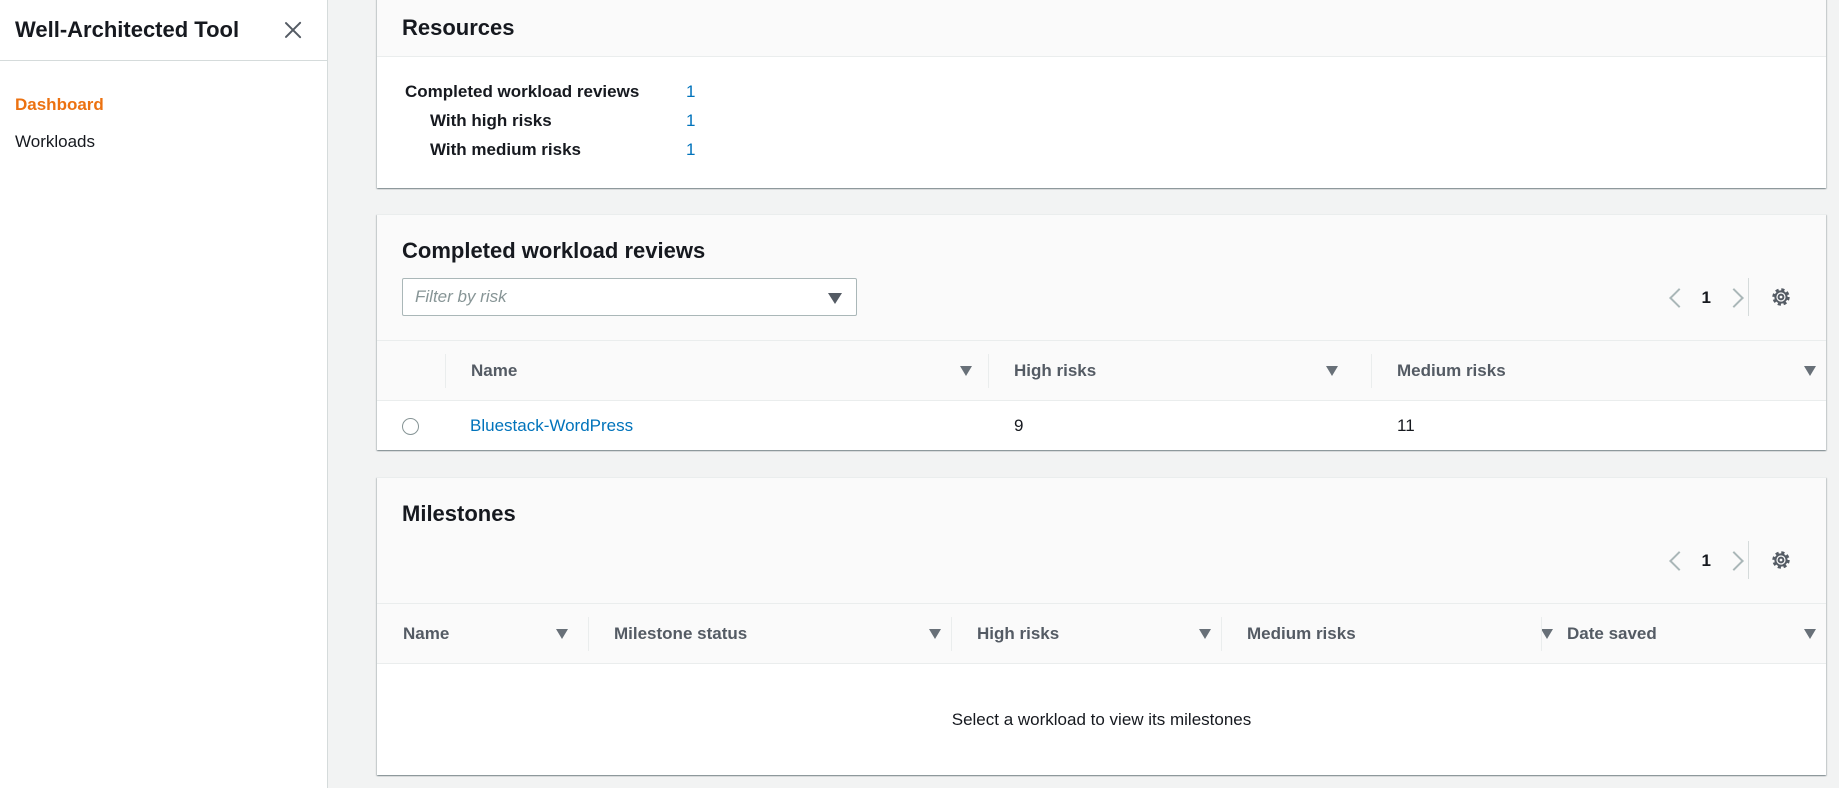 The width and height of the screenshot is (1839, 788). I want to click on resources-header: Resources, so click(1101, 28).